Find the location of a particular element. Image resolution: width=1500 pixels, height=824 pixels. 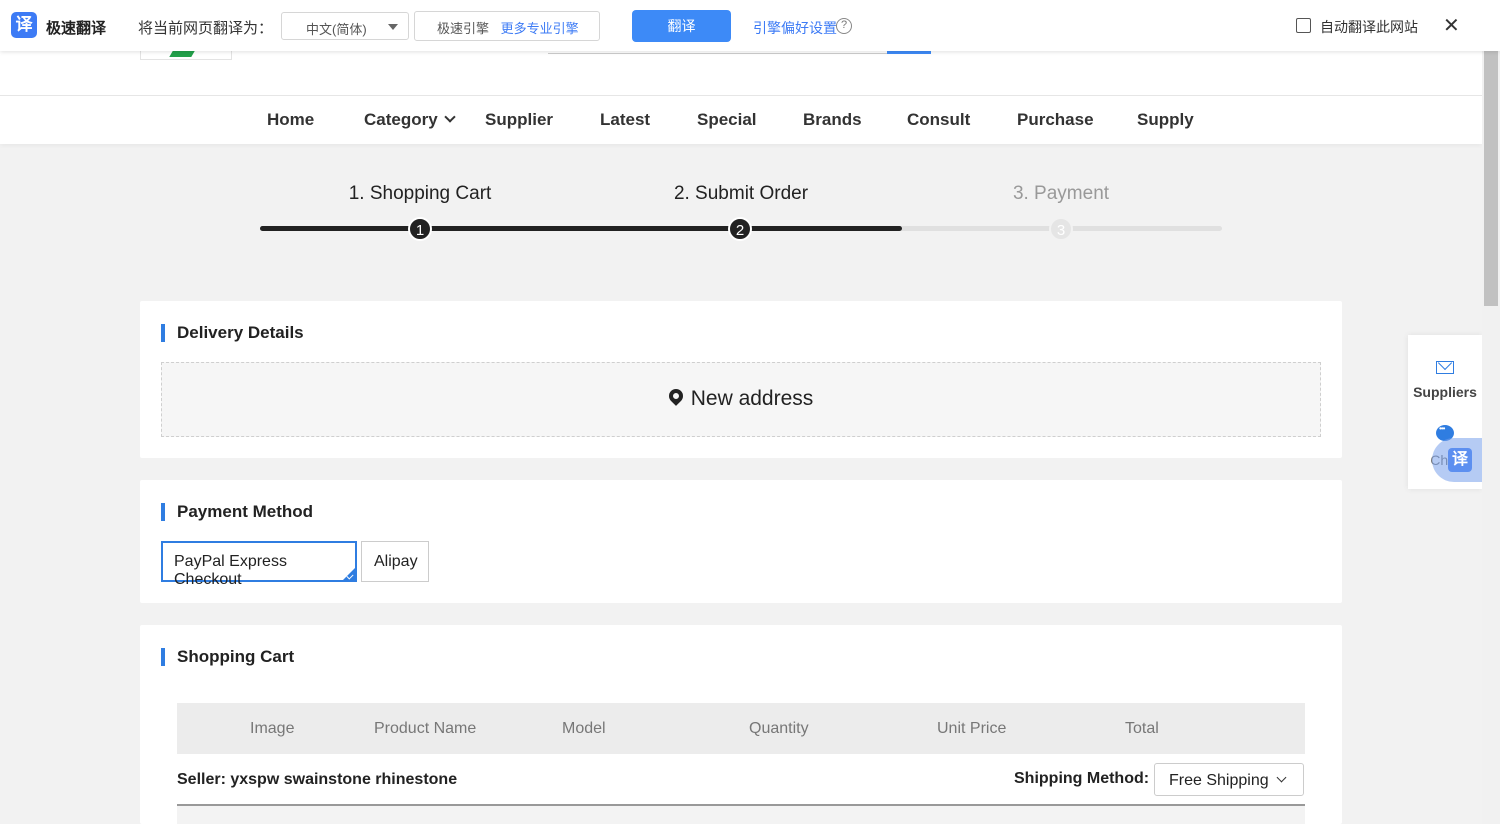

translate-float-icon: 译 is located at coordinates (1460, 460).